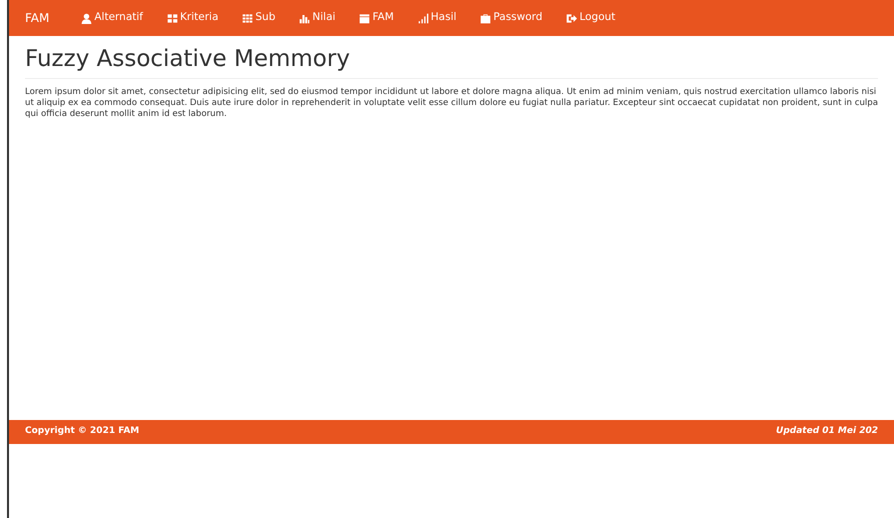  Describe the element at coordinates (192, 18) in the screenshot. I see `nav-link: Kriteria` at that location.